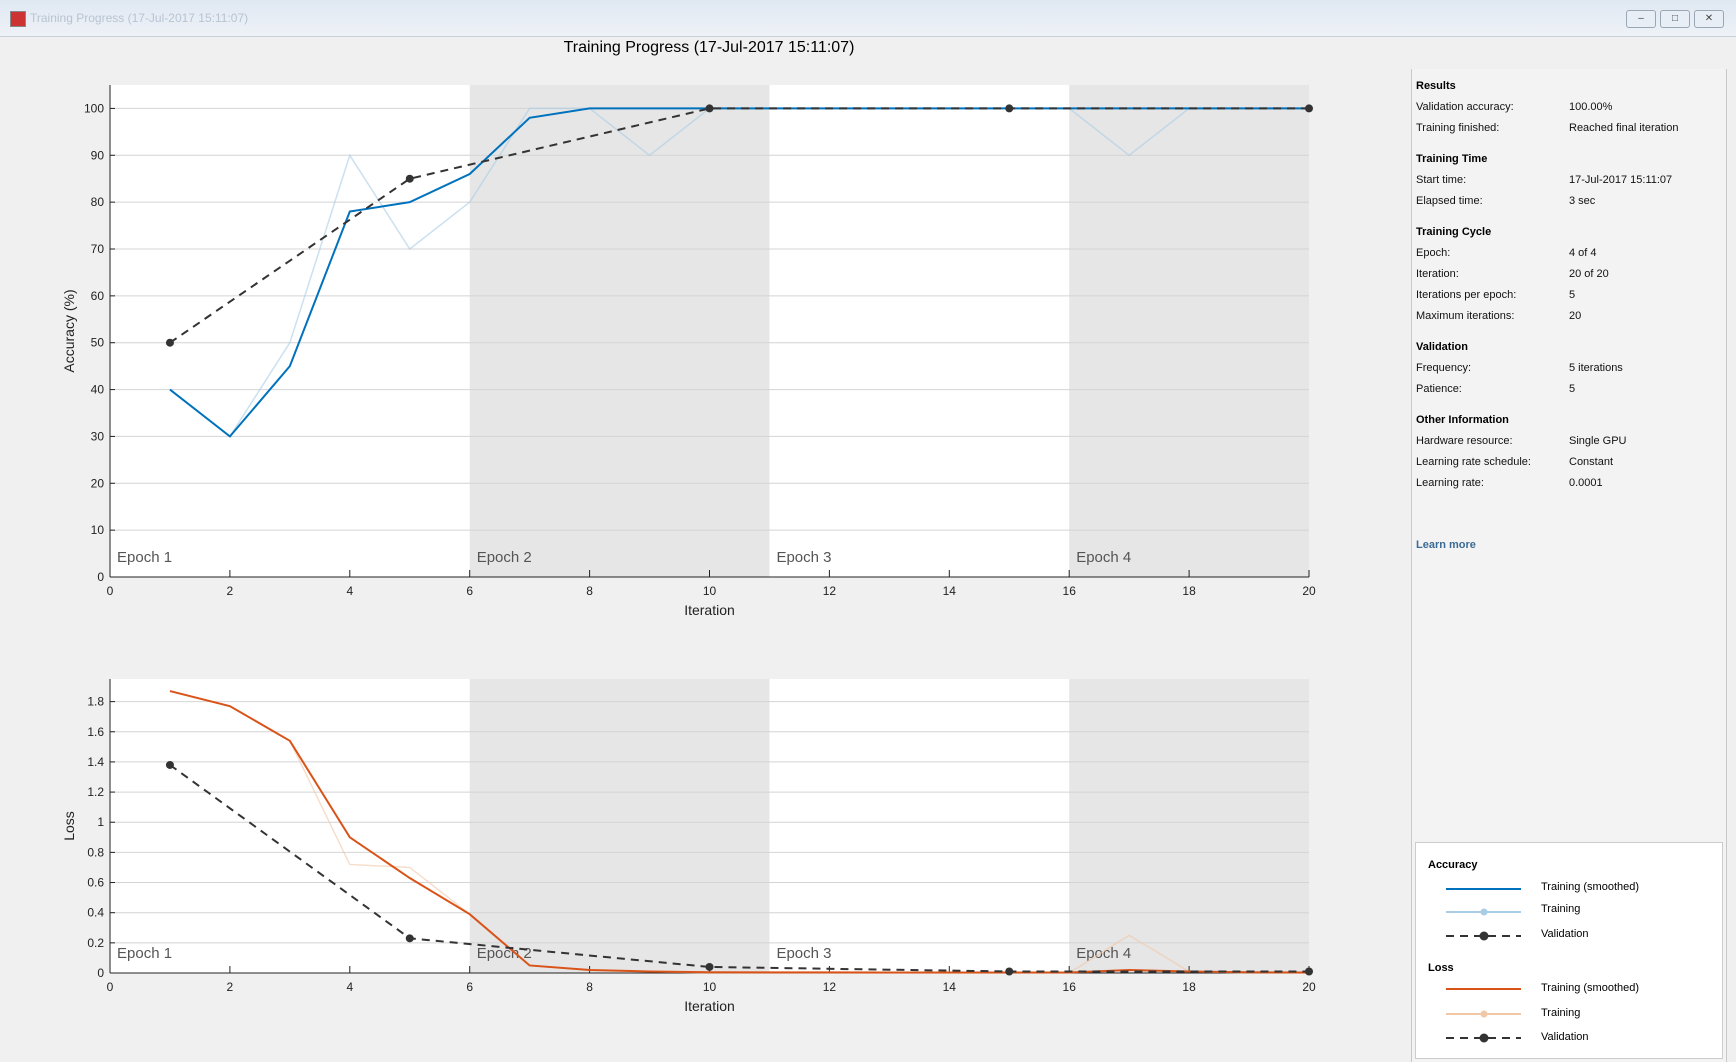  I want to click on y-tick-label: 30, so click(98, 436).